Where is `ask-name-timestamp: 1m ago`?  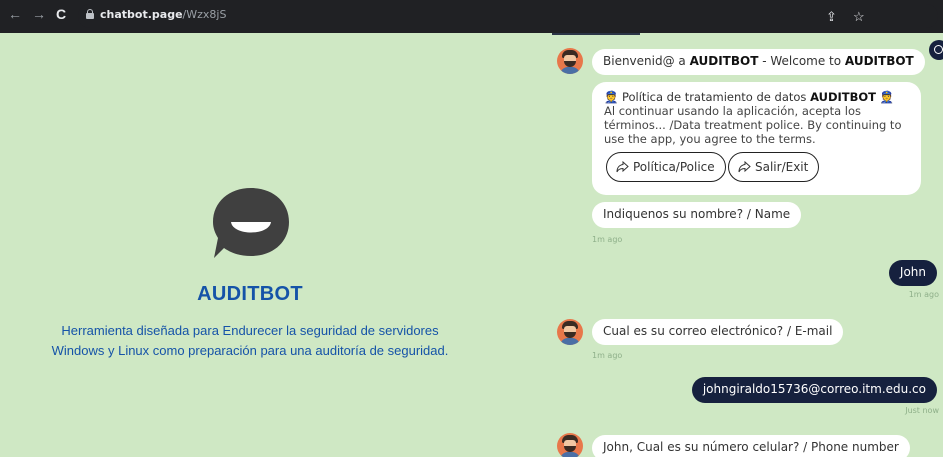
ask-name-timestamp: 1m ago is located at coordinates (607, 239).